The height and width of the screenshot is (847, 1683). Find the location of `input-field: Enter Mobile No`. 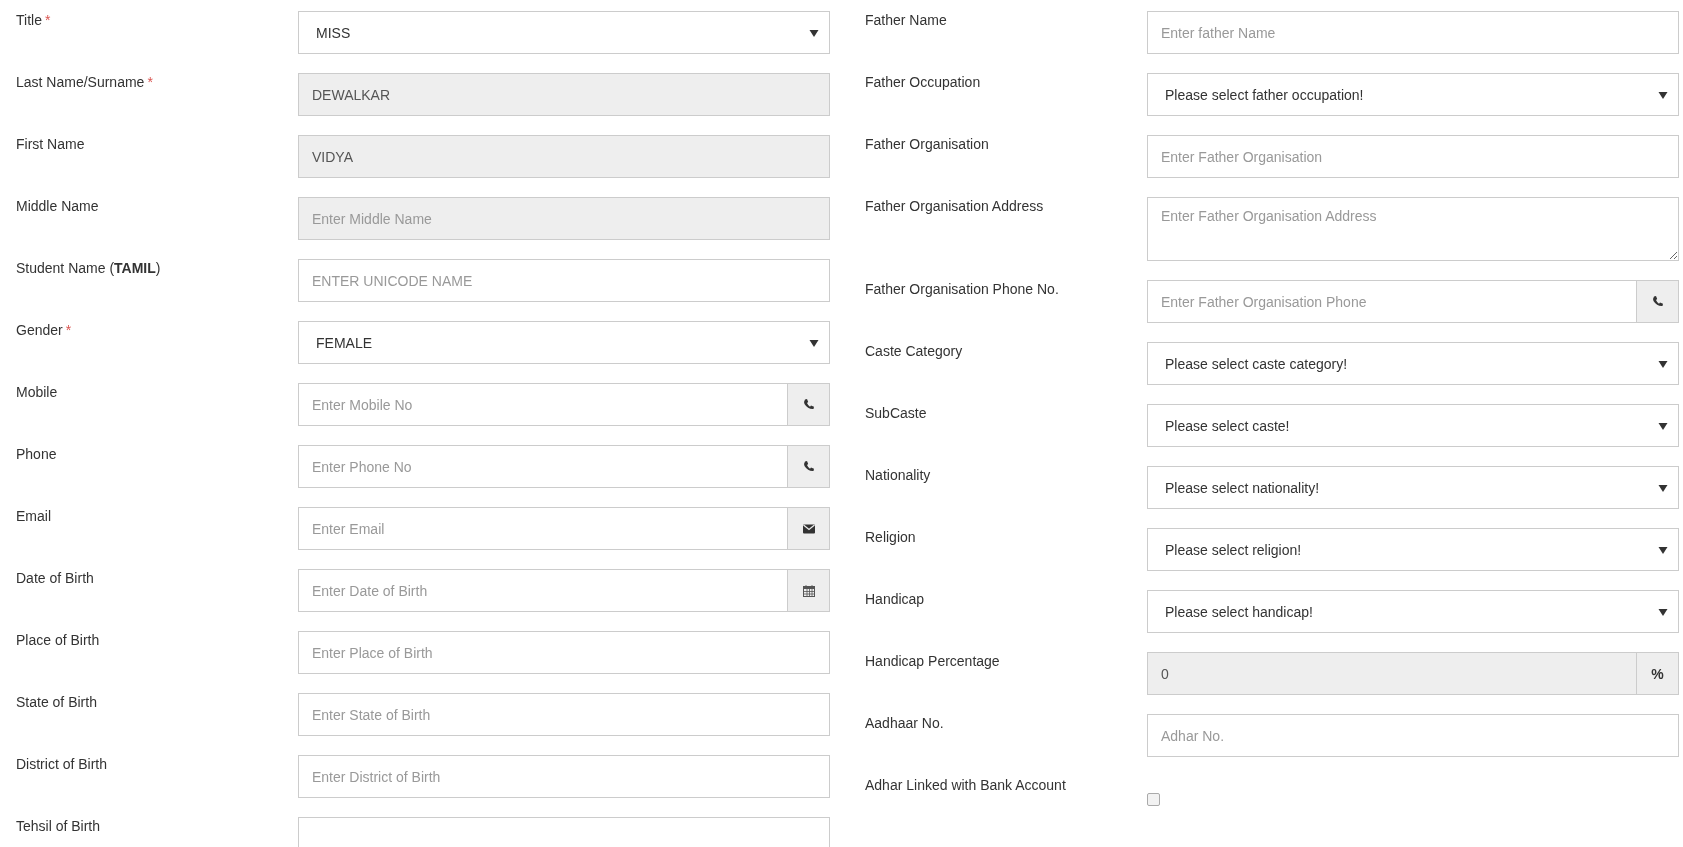

input-field: Enter Mobile No is located at coordinates (543, 404).